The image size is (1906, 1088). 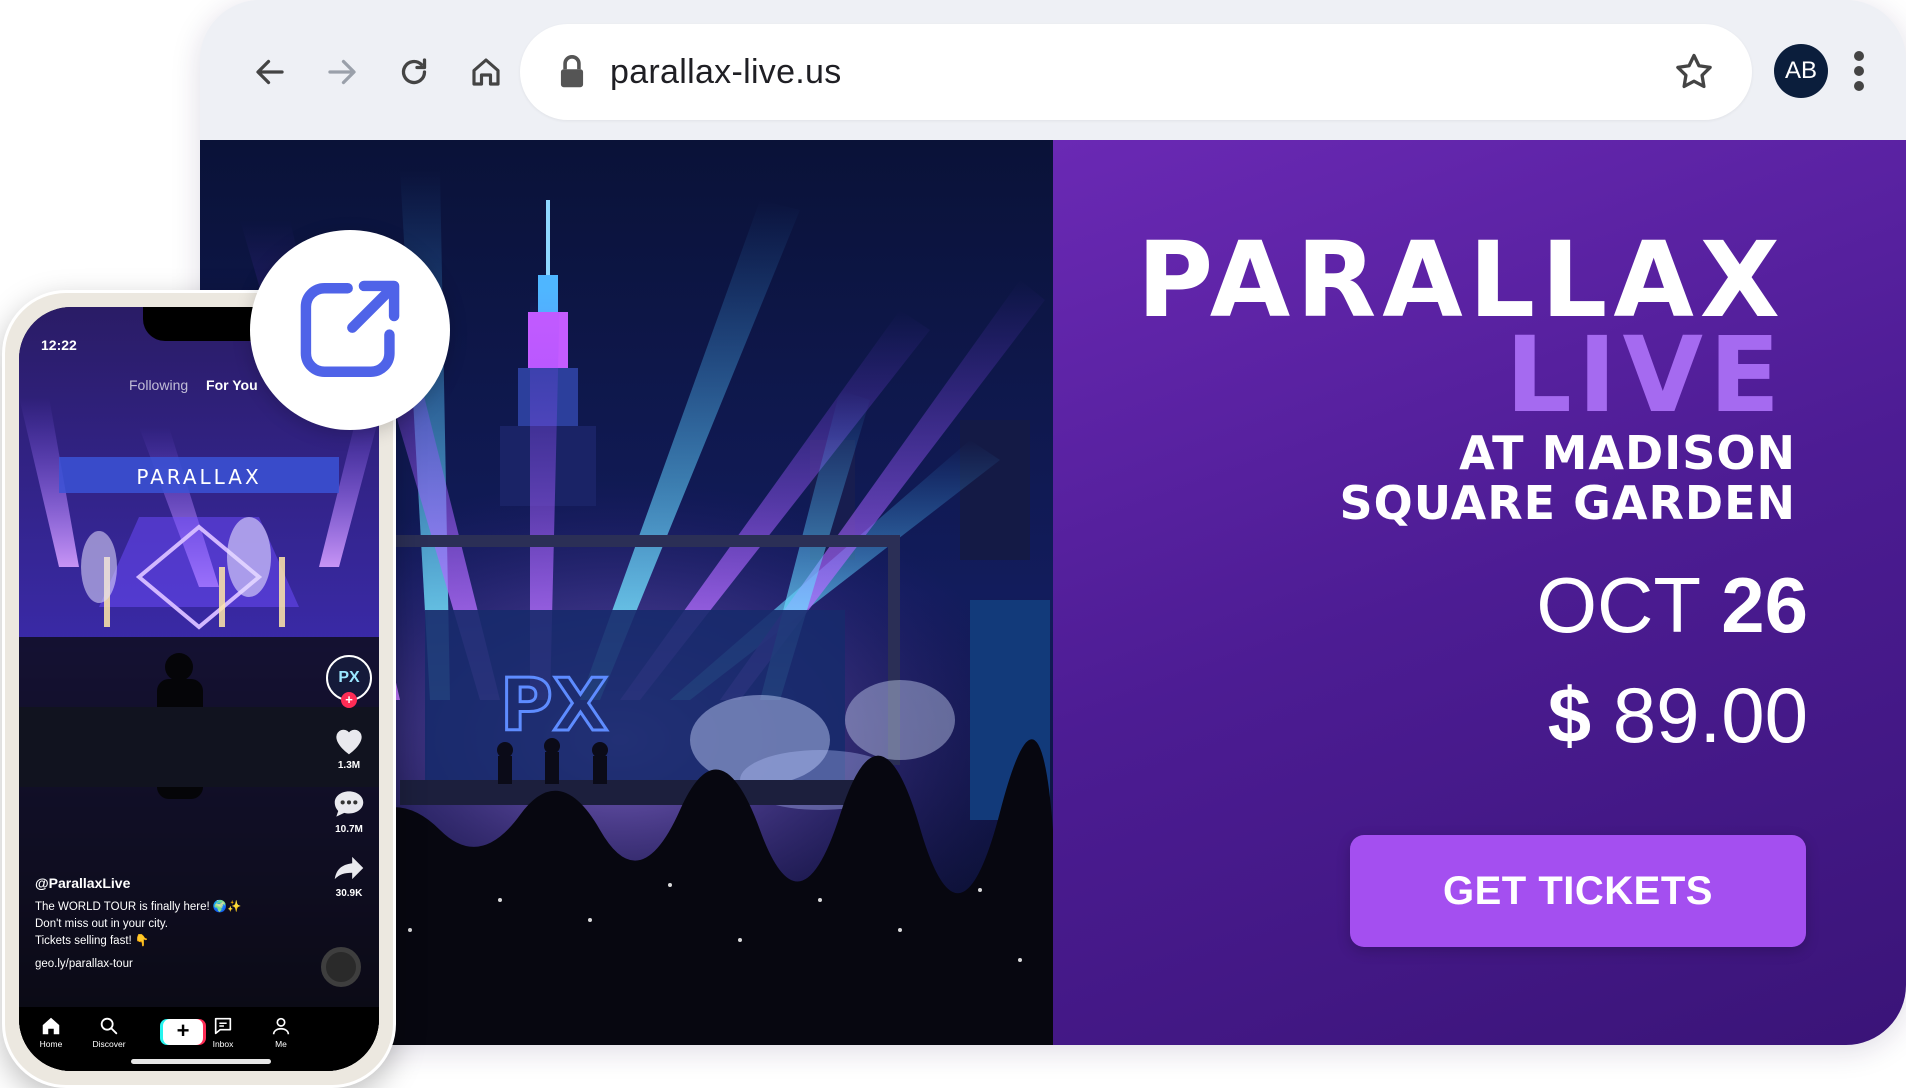 I want to click on share-arrow-icon, so click(x=349, y=868).